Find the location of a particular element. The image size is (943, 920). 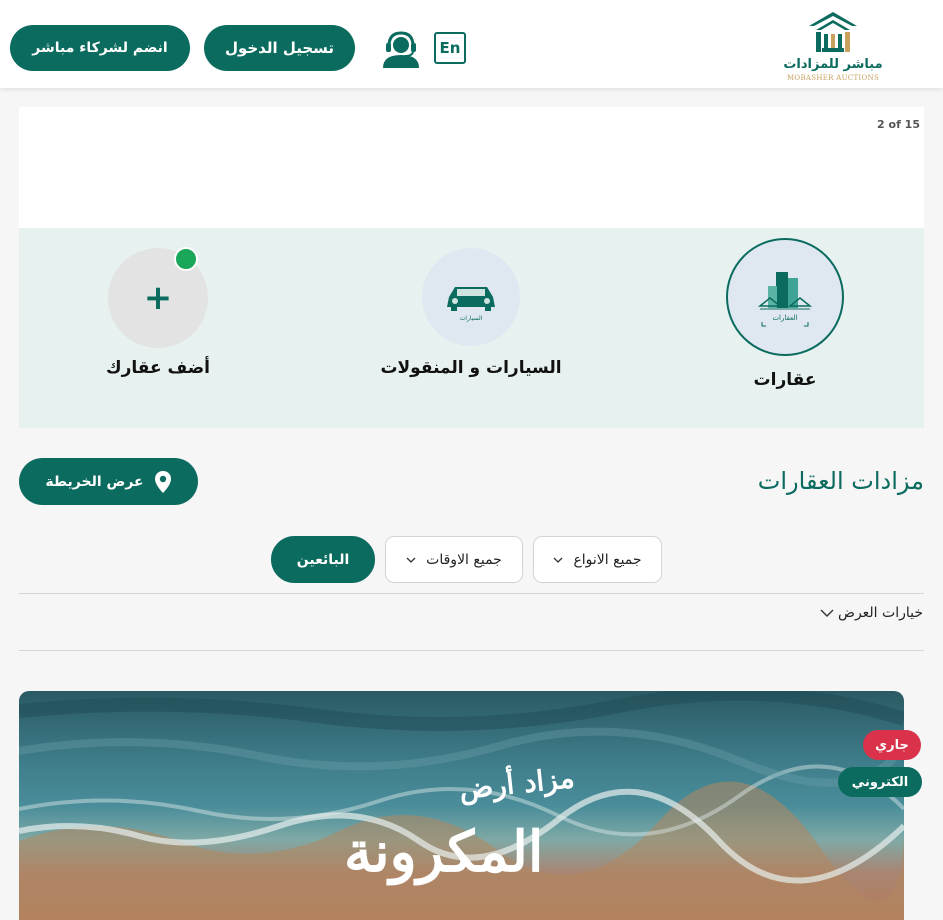

svg-text: السيارات is located at coordinates (471, 318).